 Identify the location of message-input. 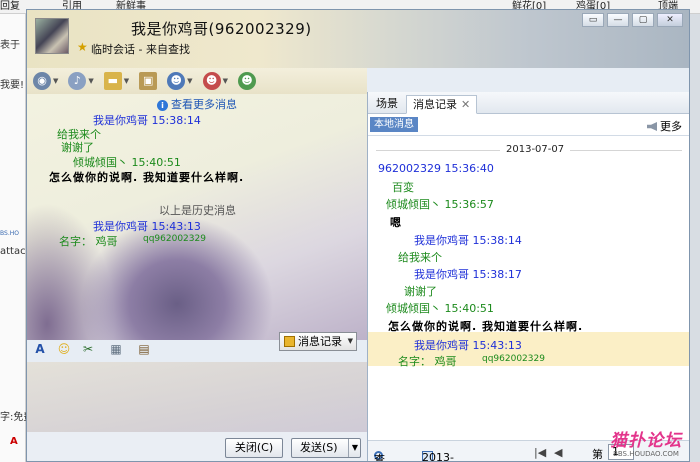
(197, 397).